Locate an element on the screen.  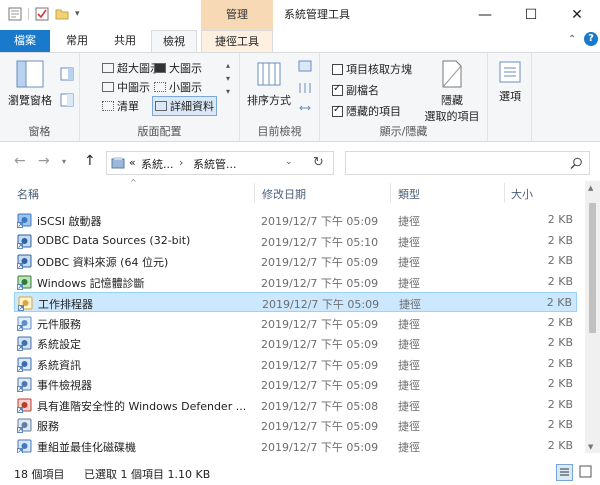
hidden-items-toggle: 隱藏的項目 is located at coordinates (366, 111).